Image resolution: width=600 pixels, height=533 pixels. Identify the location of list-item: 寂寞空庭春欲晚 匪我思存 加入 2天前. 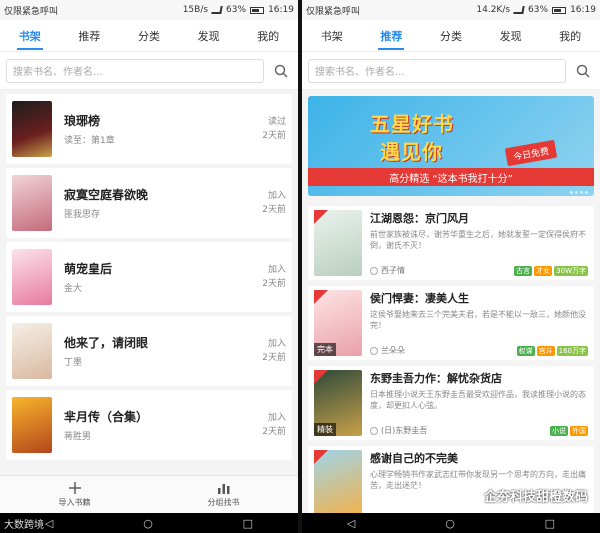
(149, 203).